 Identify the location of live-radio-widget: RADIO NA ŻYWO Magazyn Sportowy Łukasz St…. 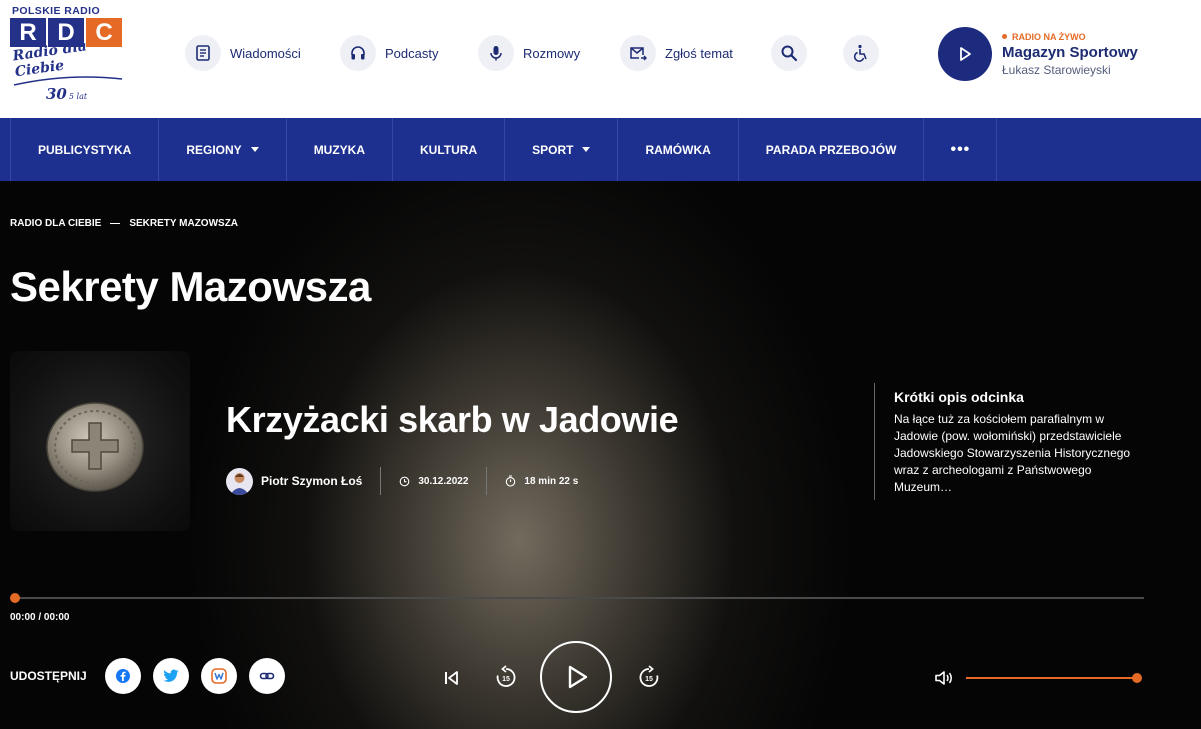
(1038, 54).